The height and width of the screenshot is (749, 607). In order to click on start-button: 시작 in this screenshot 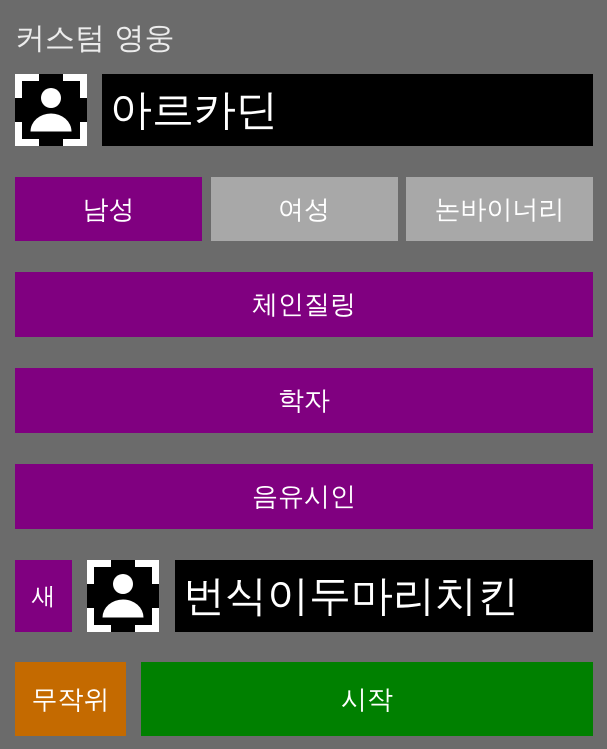, I will do `click(367, 699)`.